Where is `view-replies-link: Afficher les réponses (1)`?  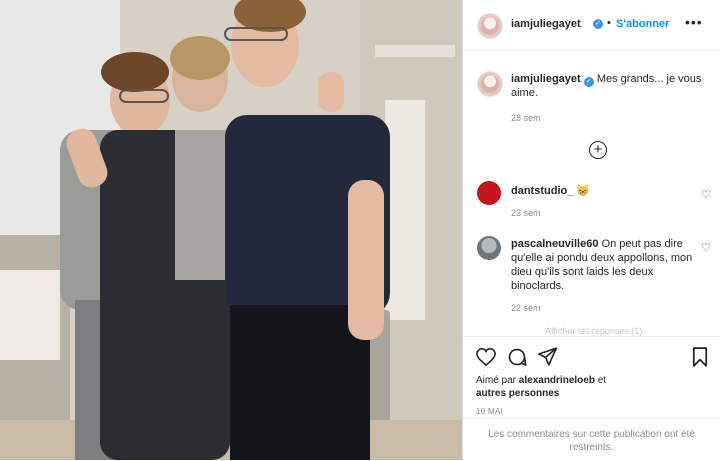
view-replies-link: Afficher les réponses (1) is located at coordinates (593, 331).